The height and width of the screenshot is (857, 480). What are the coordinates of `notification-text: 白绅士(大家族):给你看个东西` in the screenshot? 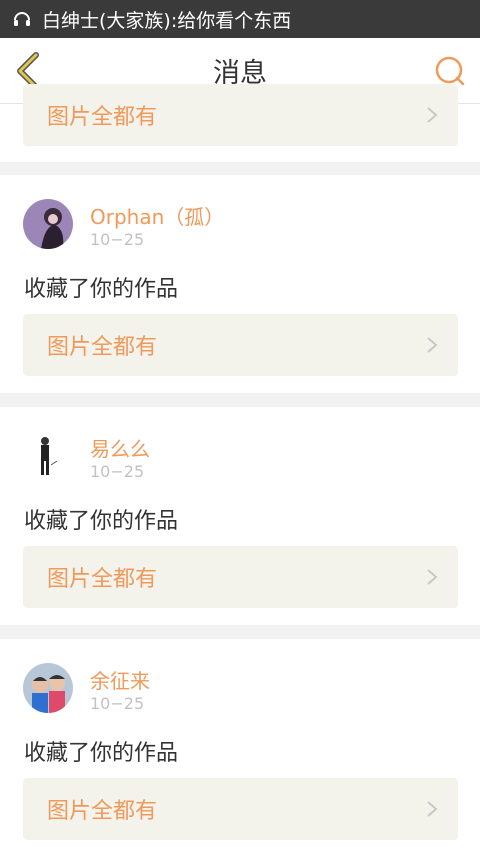 It's located at (167, 20).